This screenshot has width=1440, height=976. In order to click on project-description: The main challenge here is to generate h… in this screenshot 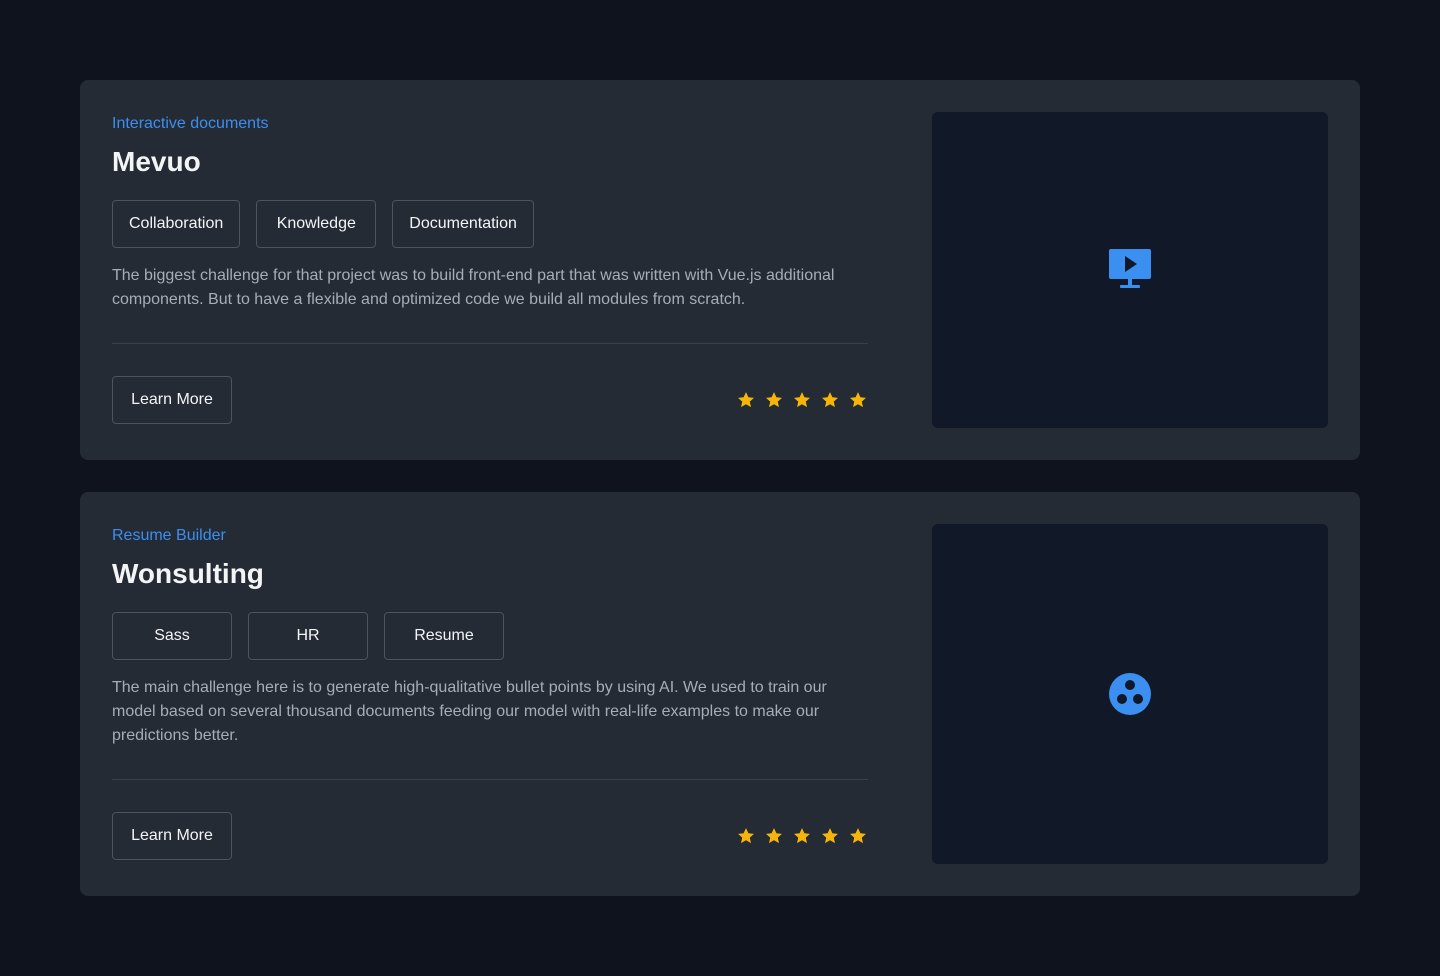, I will do `click(469, 711)`.